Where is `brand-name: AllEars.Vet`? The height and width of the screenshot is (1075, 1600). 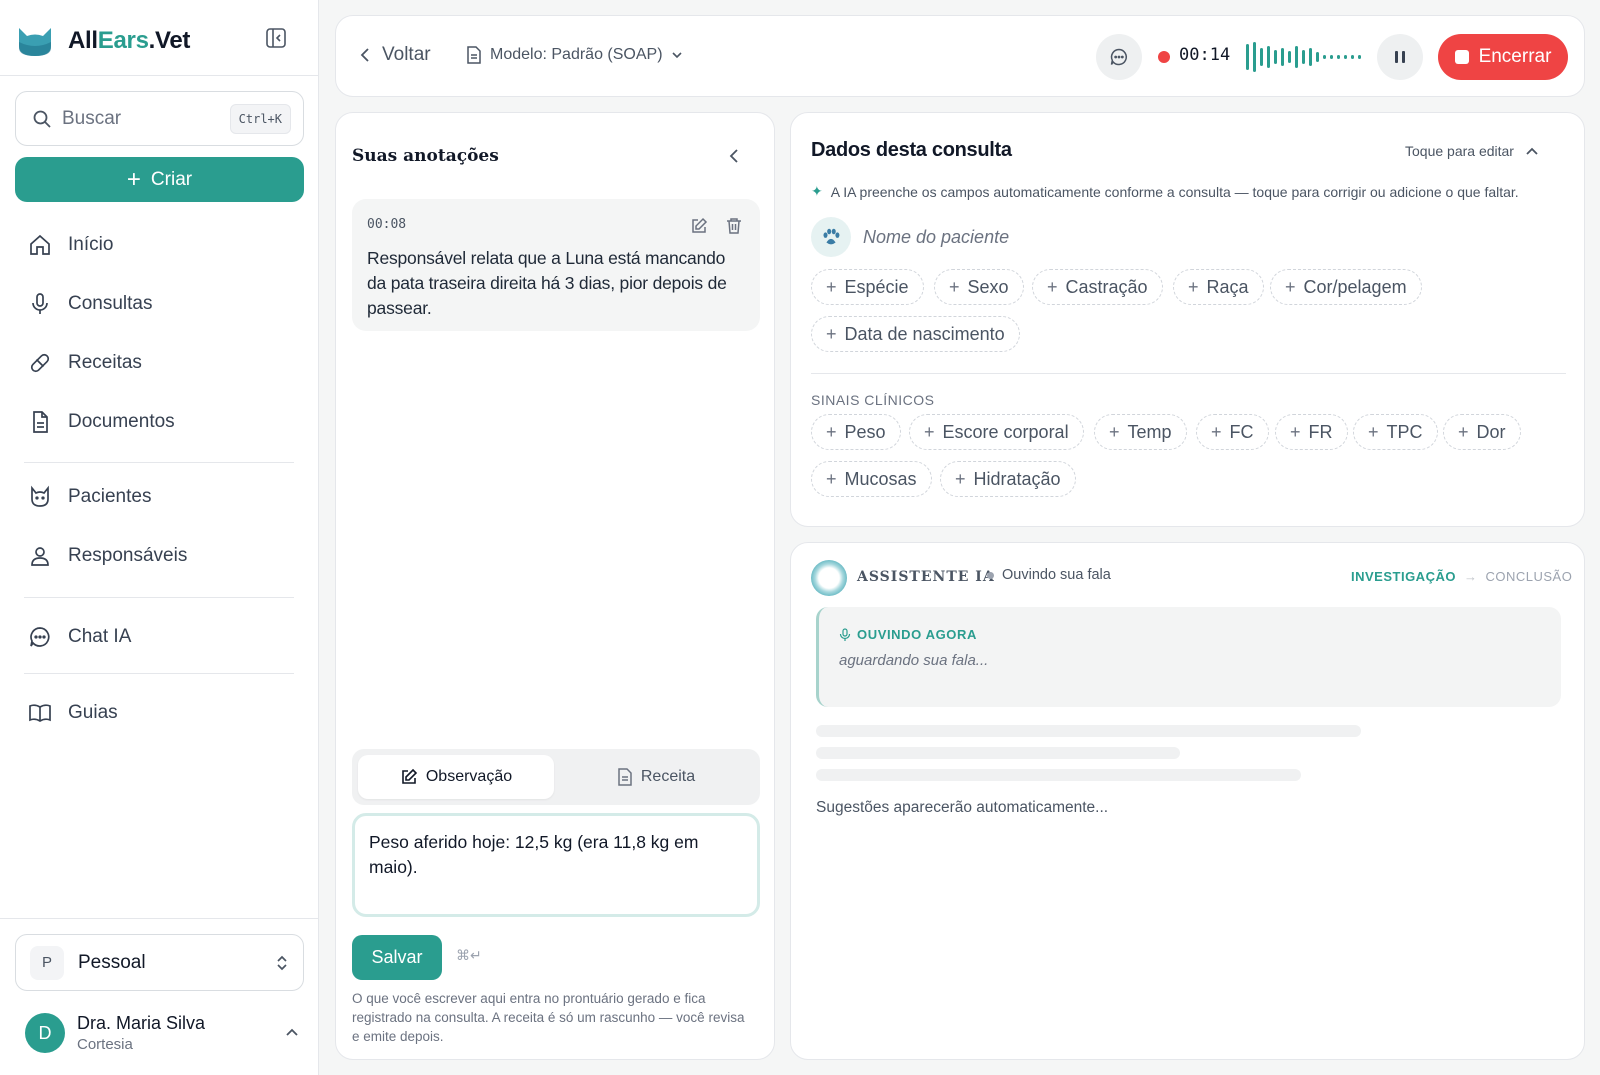
brand-name: AllEars.Vet is located at coordinates (129, 40).